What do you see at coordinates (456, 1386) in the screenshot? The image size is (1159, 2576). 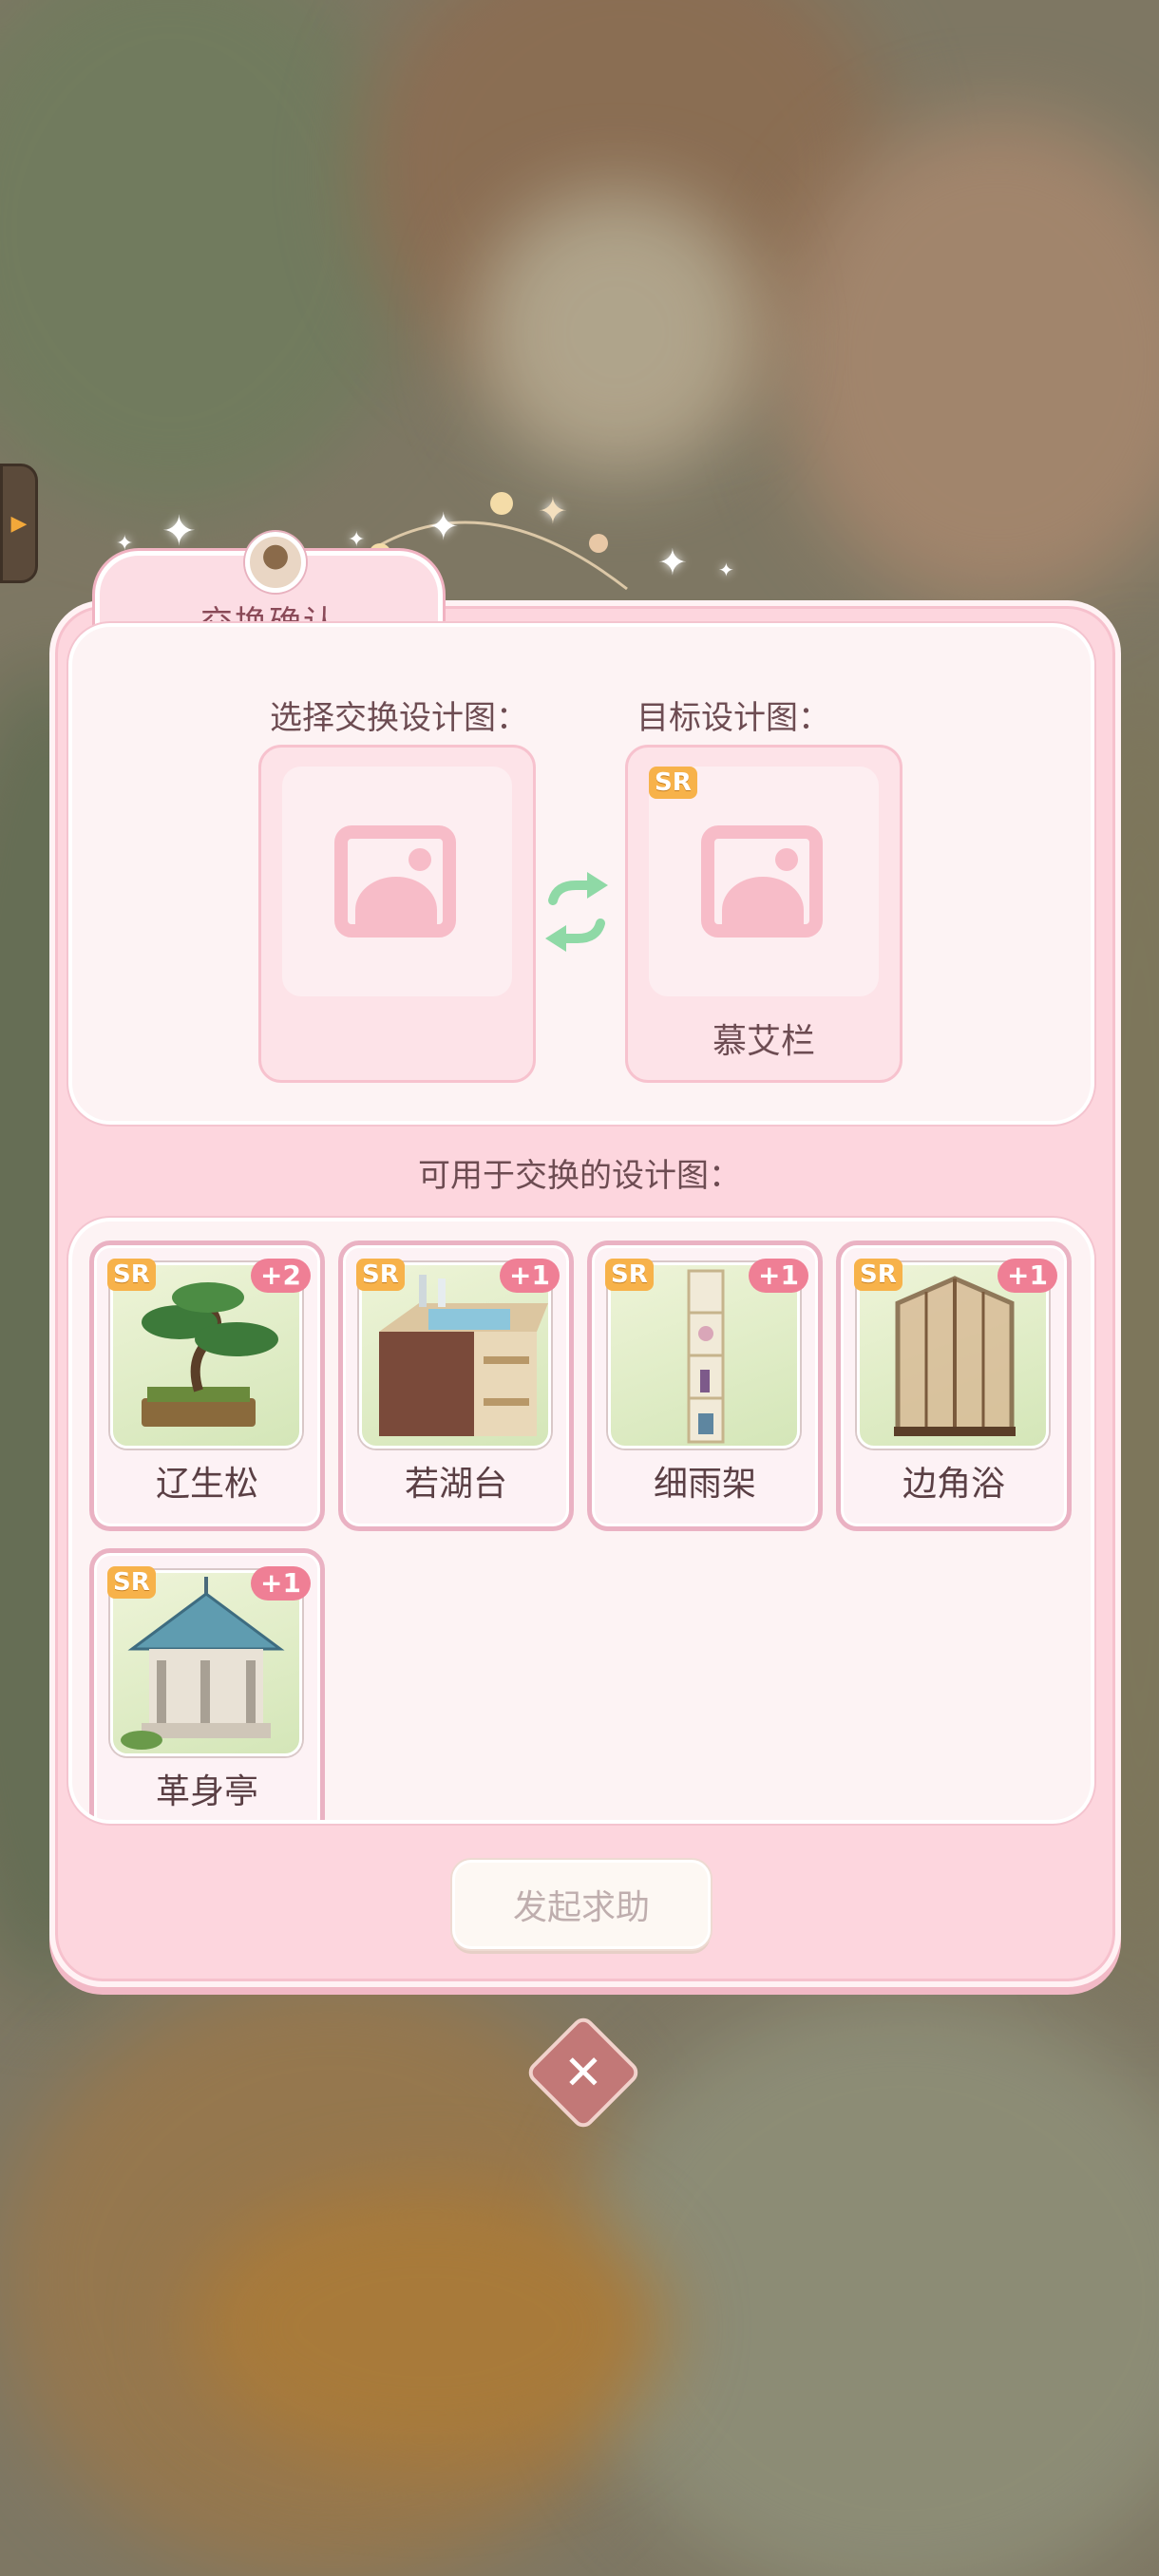 I see `blueprint-card-sink: SR +1 若湖台` at bounding box center [456, 1386].